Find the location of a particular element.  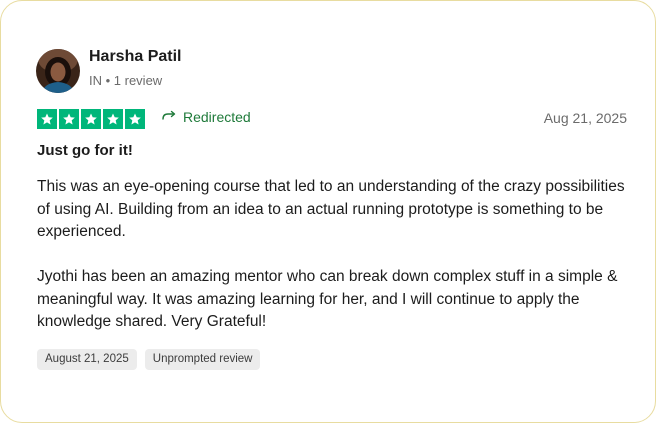

reviewer-meta: IN • 1 review is located at coordinates (126, 80).